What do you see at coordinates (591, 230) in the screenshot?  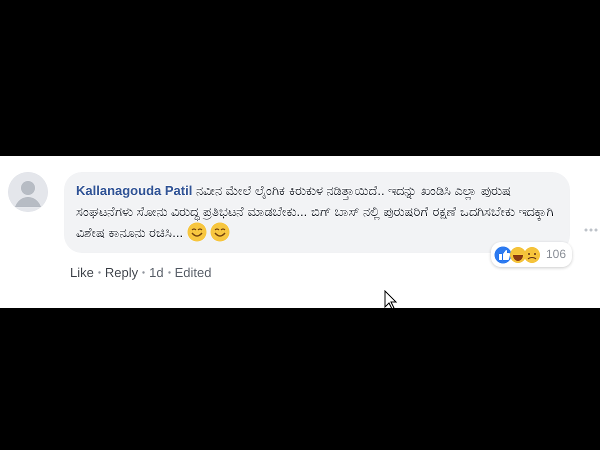 I see `more-options-icon` at bounding box center [591, 230].